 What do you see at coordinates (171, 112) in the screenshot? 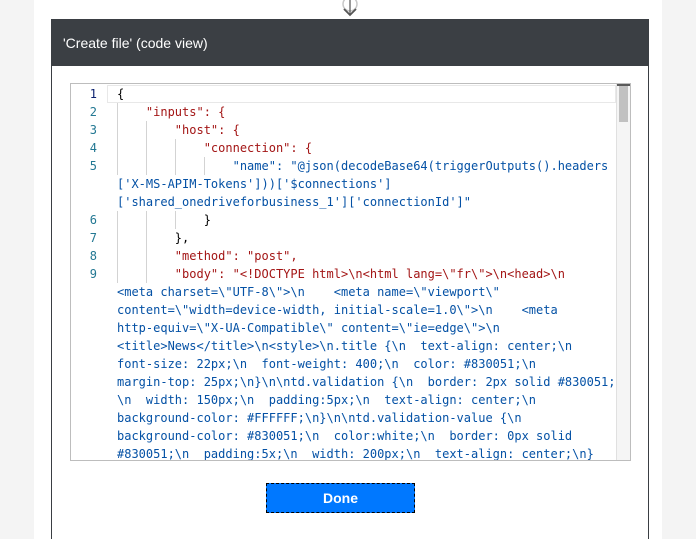
I see `code-text: "inputs": {` at bounding box center [171, 112].